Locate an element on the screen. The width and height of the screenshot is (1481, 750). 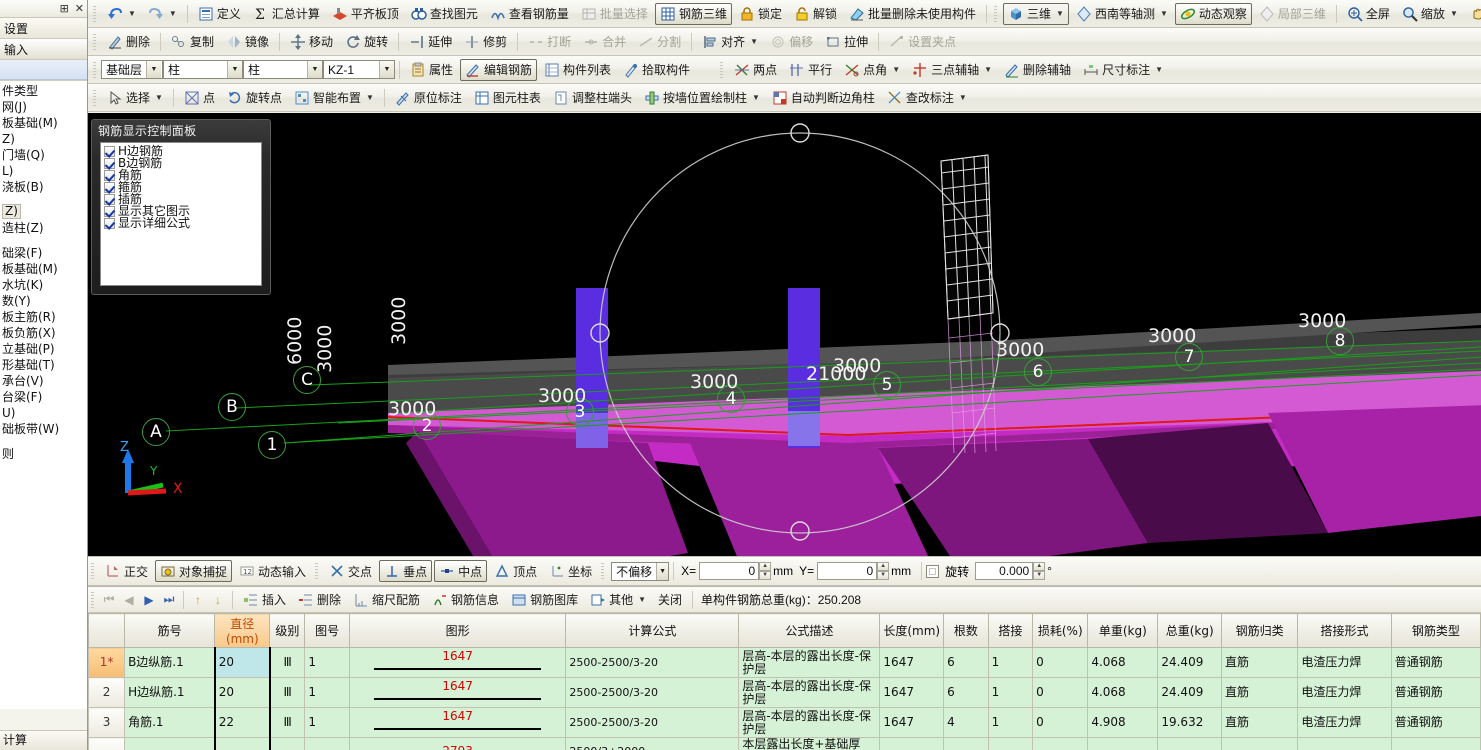
cell-shape-diagram: 1647 is located at coordinates (457, 662).